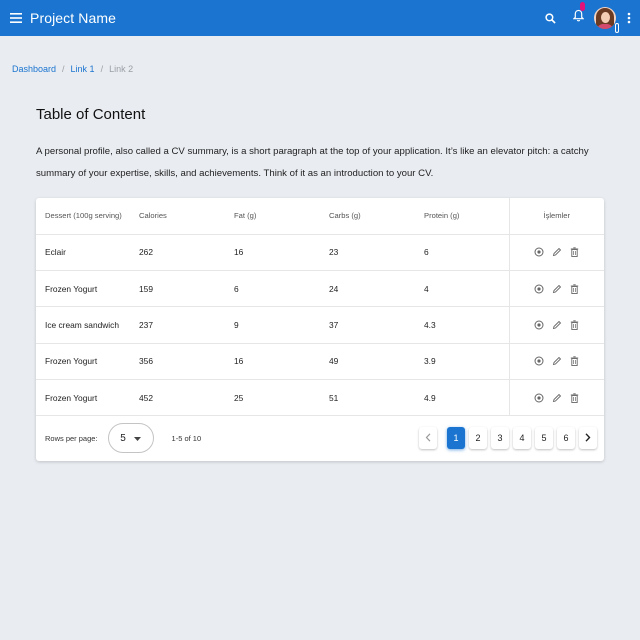 The height and width of the screenshot is (640, 640). Describe the element at coordinates (544, 438) in the screenshot. I see `page-button-5: 5` at that location.